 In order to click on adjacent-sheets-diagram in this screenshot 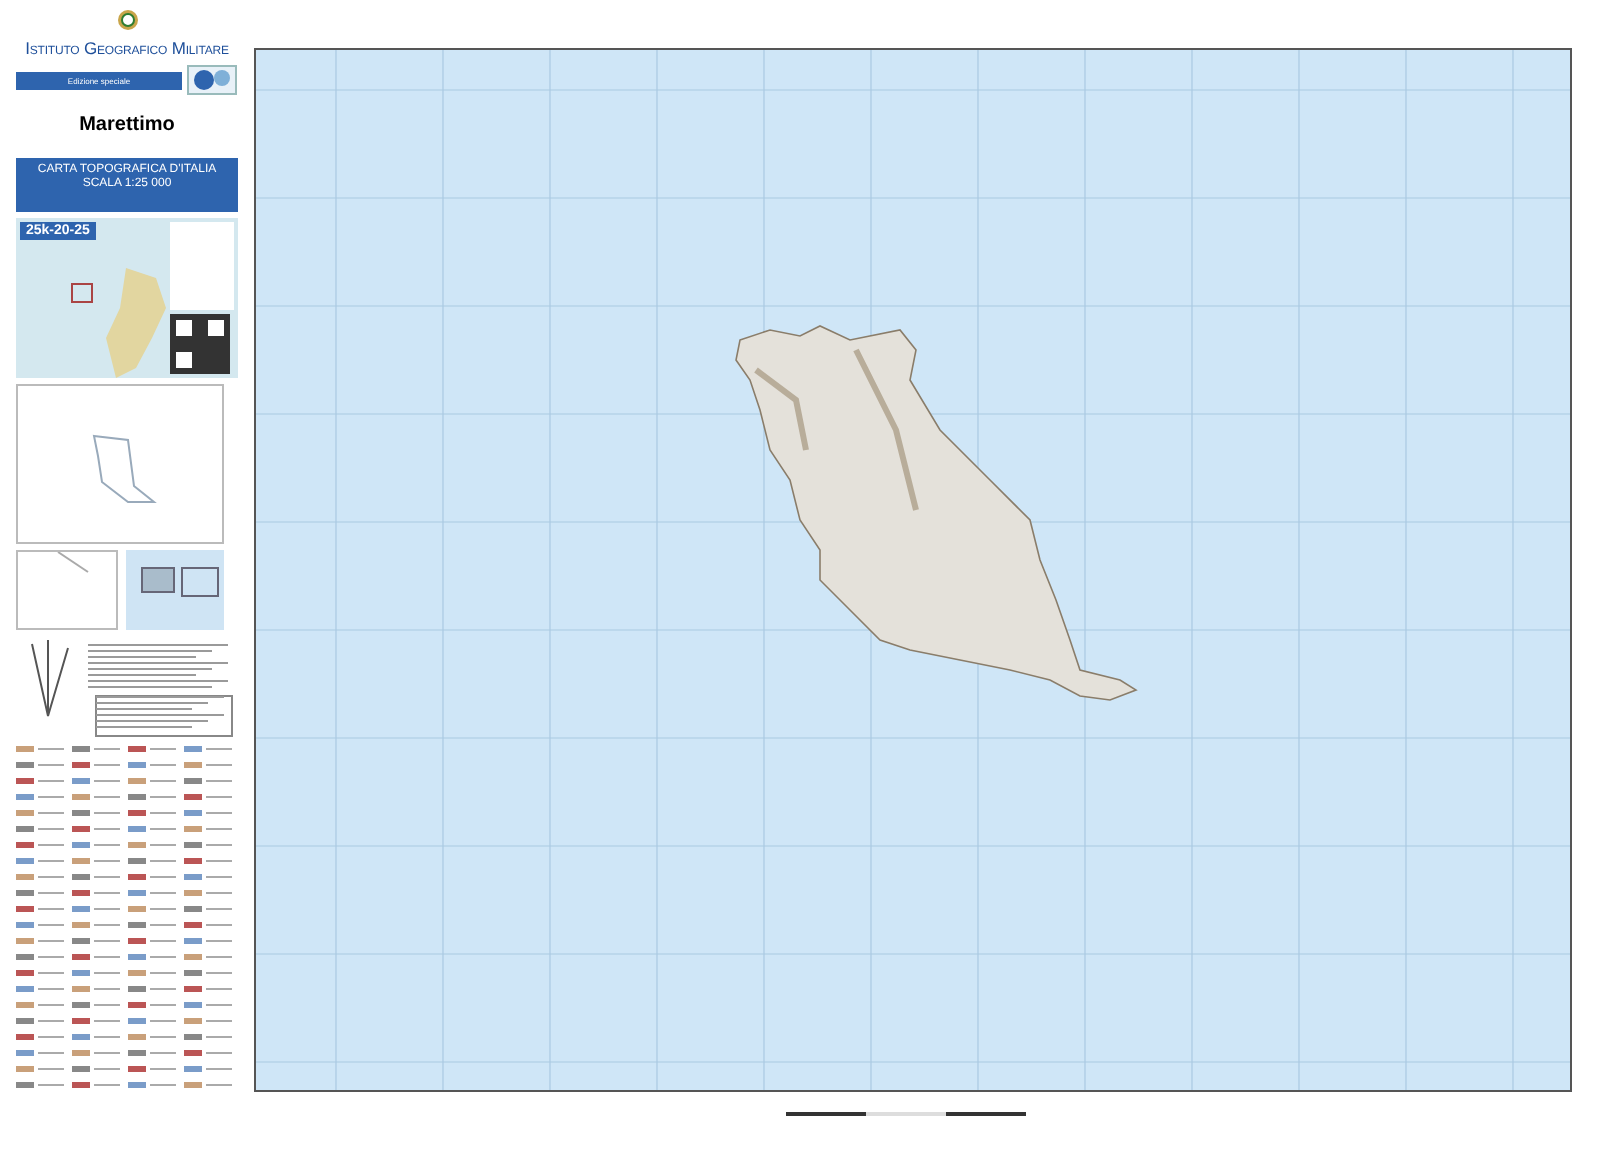, I will do `click(175, 589)`.